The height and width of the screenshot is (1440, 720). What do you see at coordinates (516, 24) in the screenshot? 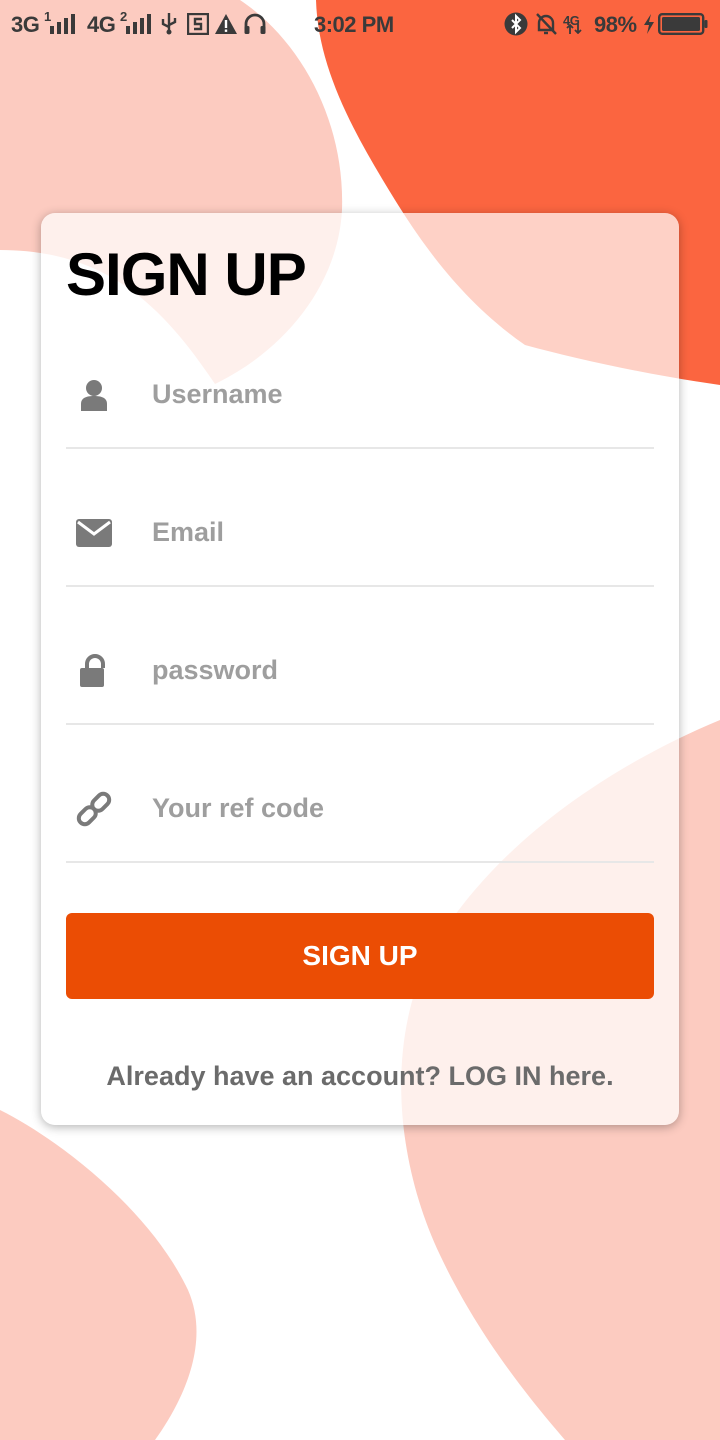
I see `bluetooth-icon` at bounding box center [516, 24].